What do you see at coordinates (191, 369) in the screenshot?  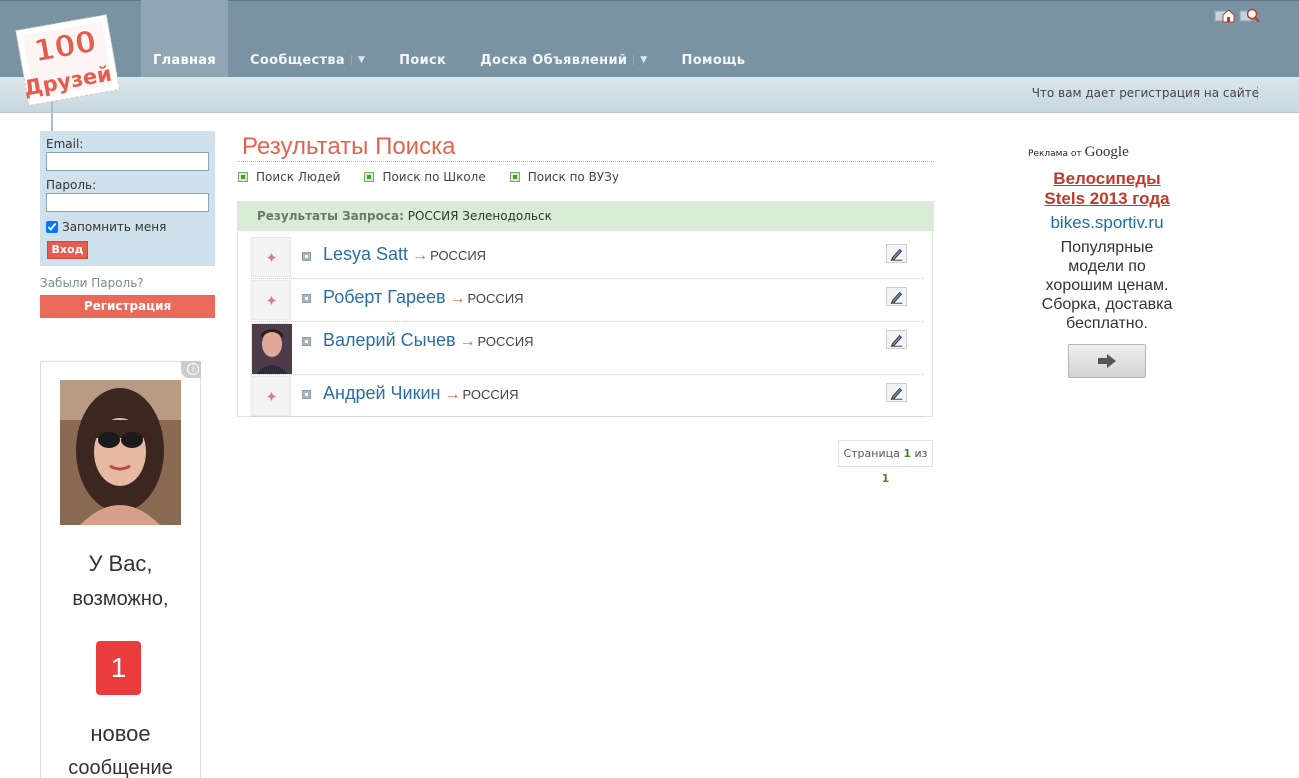 I see `ad-info-icon: i` at bounding box center [191, 369].